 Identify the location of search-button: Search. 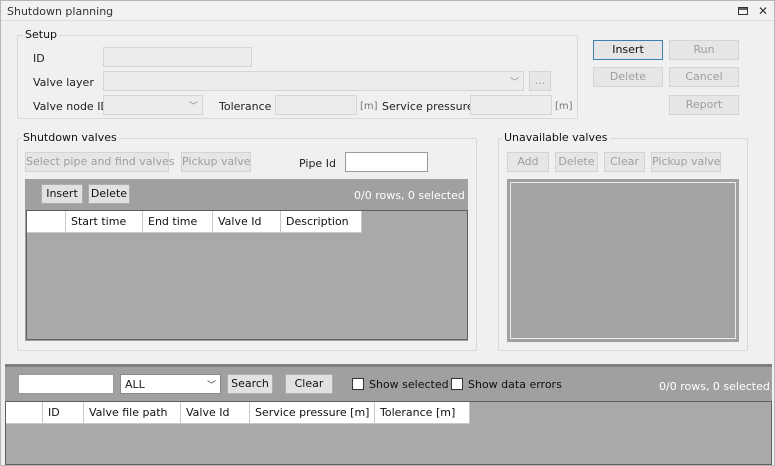
(250, 384).